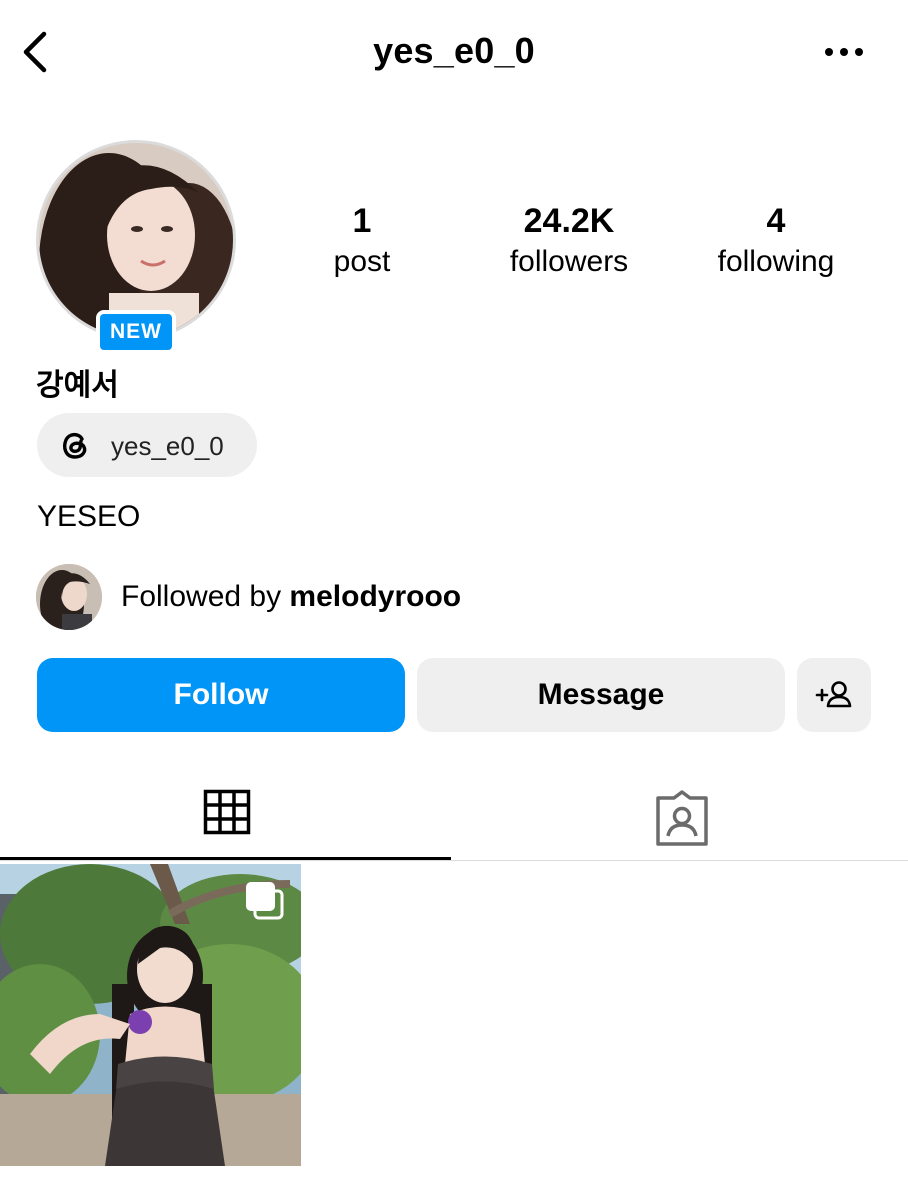 This screenshot has height=1200, width=908. What do you see at coordinates (776, 221) in the screenshot?
I see `stat-following-value: 4` at bounding box center [776, 221].